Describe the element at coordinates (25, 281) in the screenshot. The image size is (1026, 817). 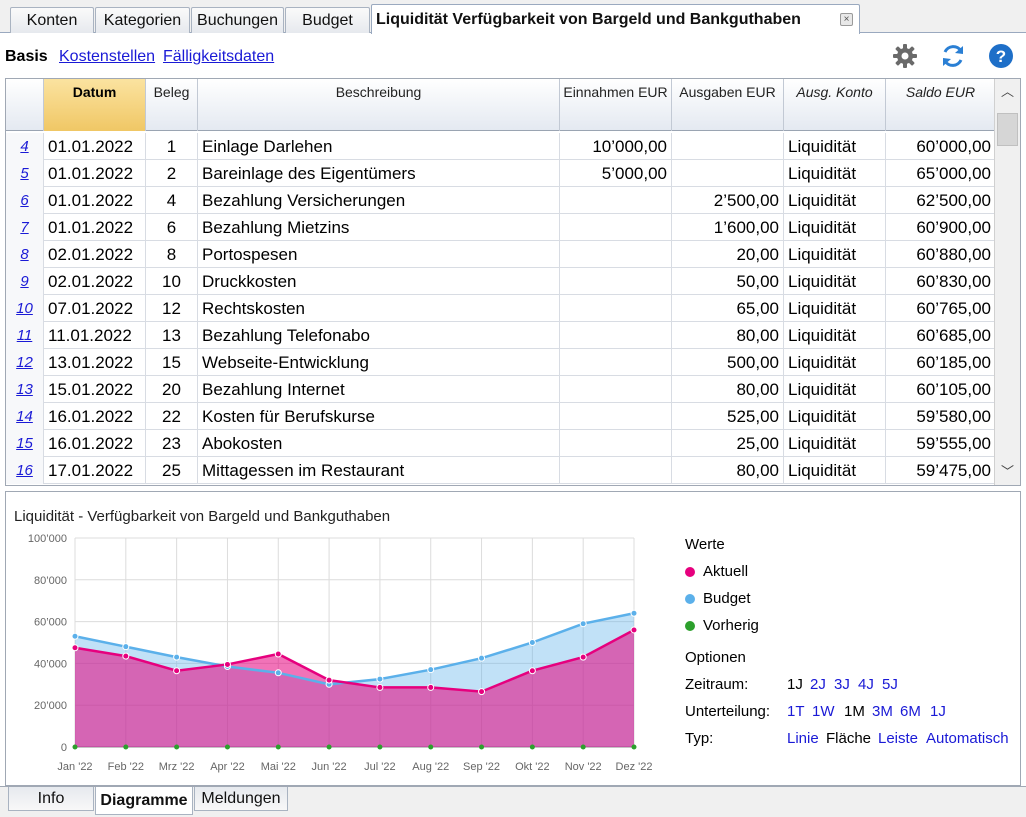
I see `row-number: 9` at that location.